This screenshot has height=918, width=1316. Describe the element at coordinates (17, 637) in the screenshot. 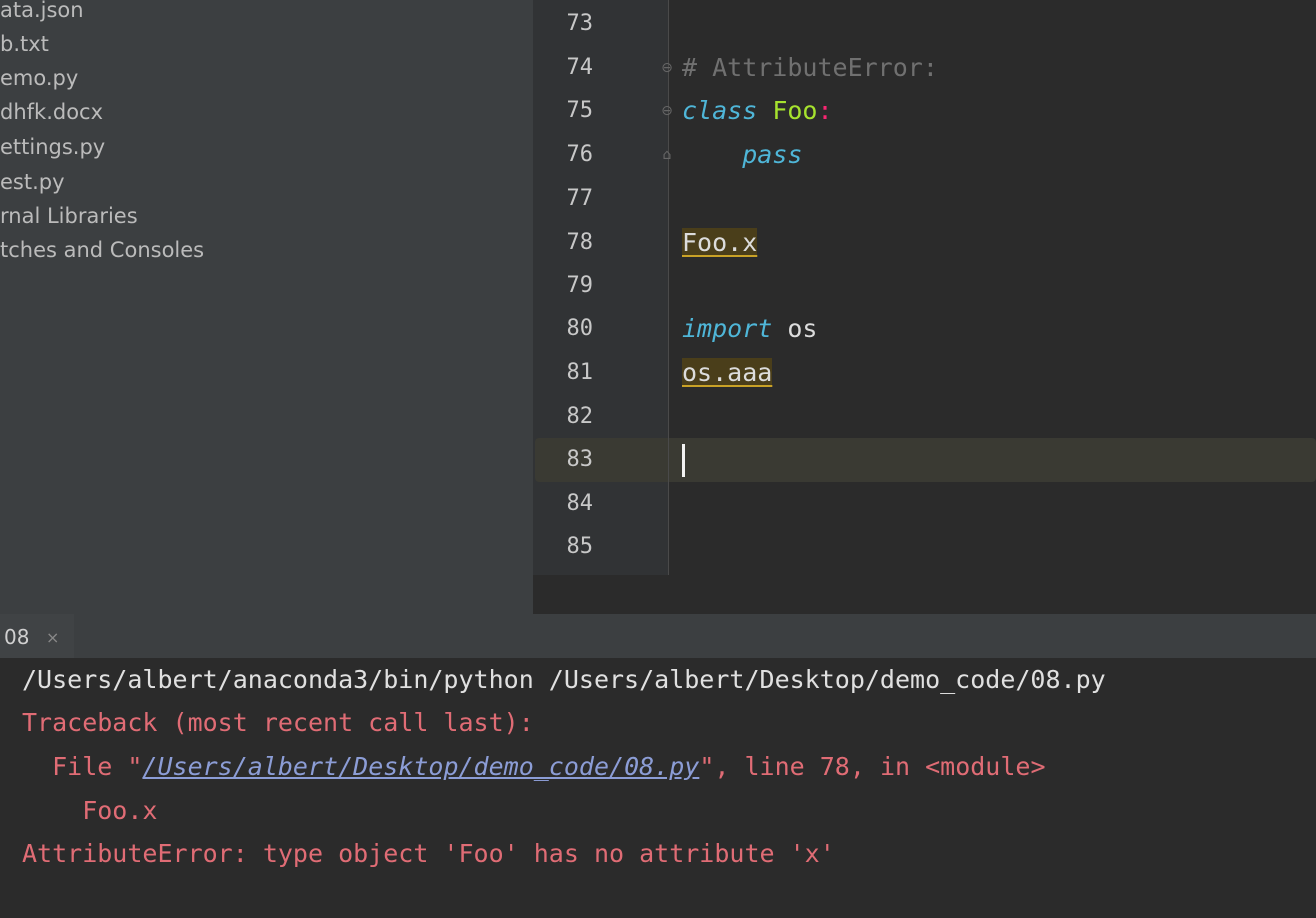

I see `run-tab-label: 08` at that location.